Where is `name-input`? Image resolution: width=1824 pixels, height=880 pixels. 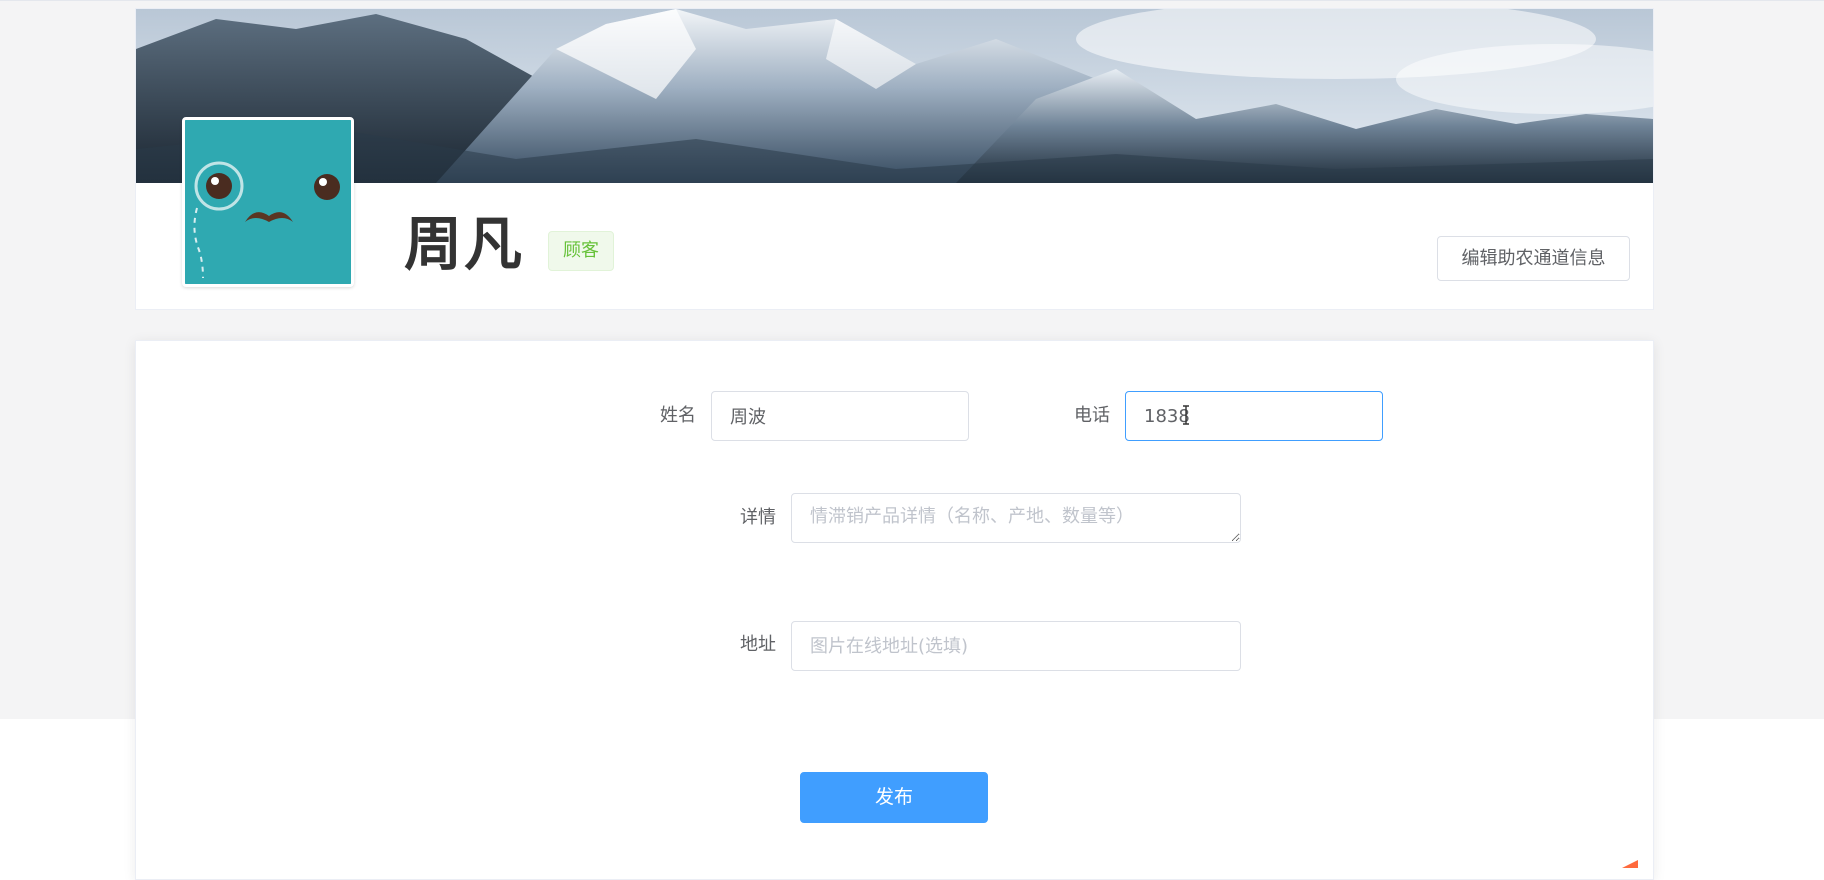
name-input is located at coordinates (840, 416).